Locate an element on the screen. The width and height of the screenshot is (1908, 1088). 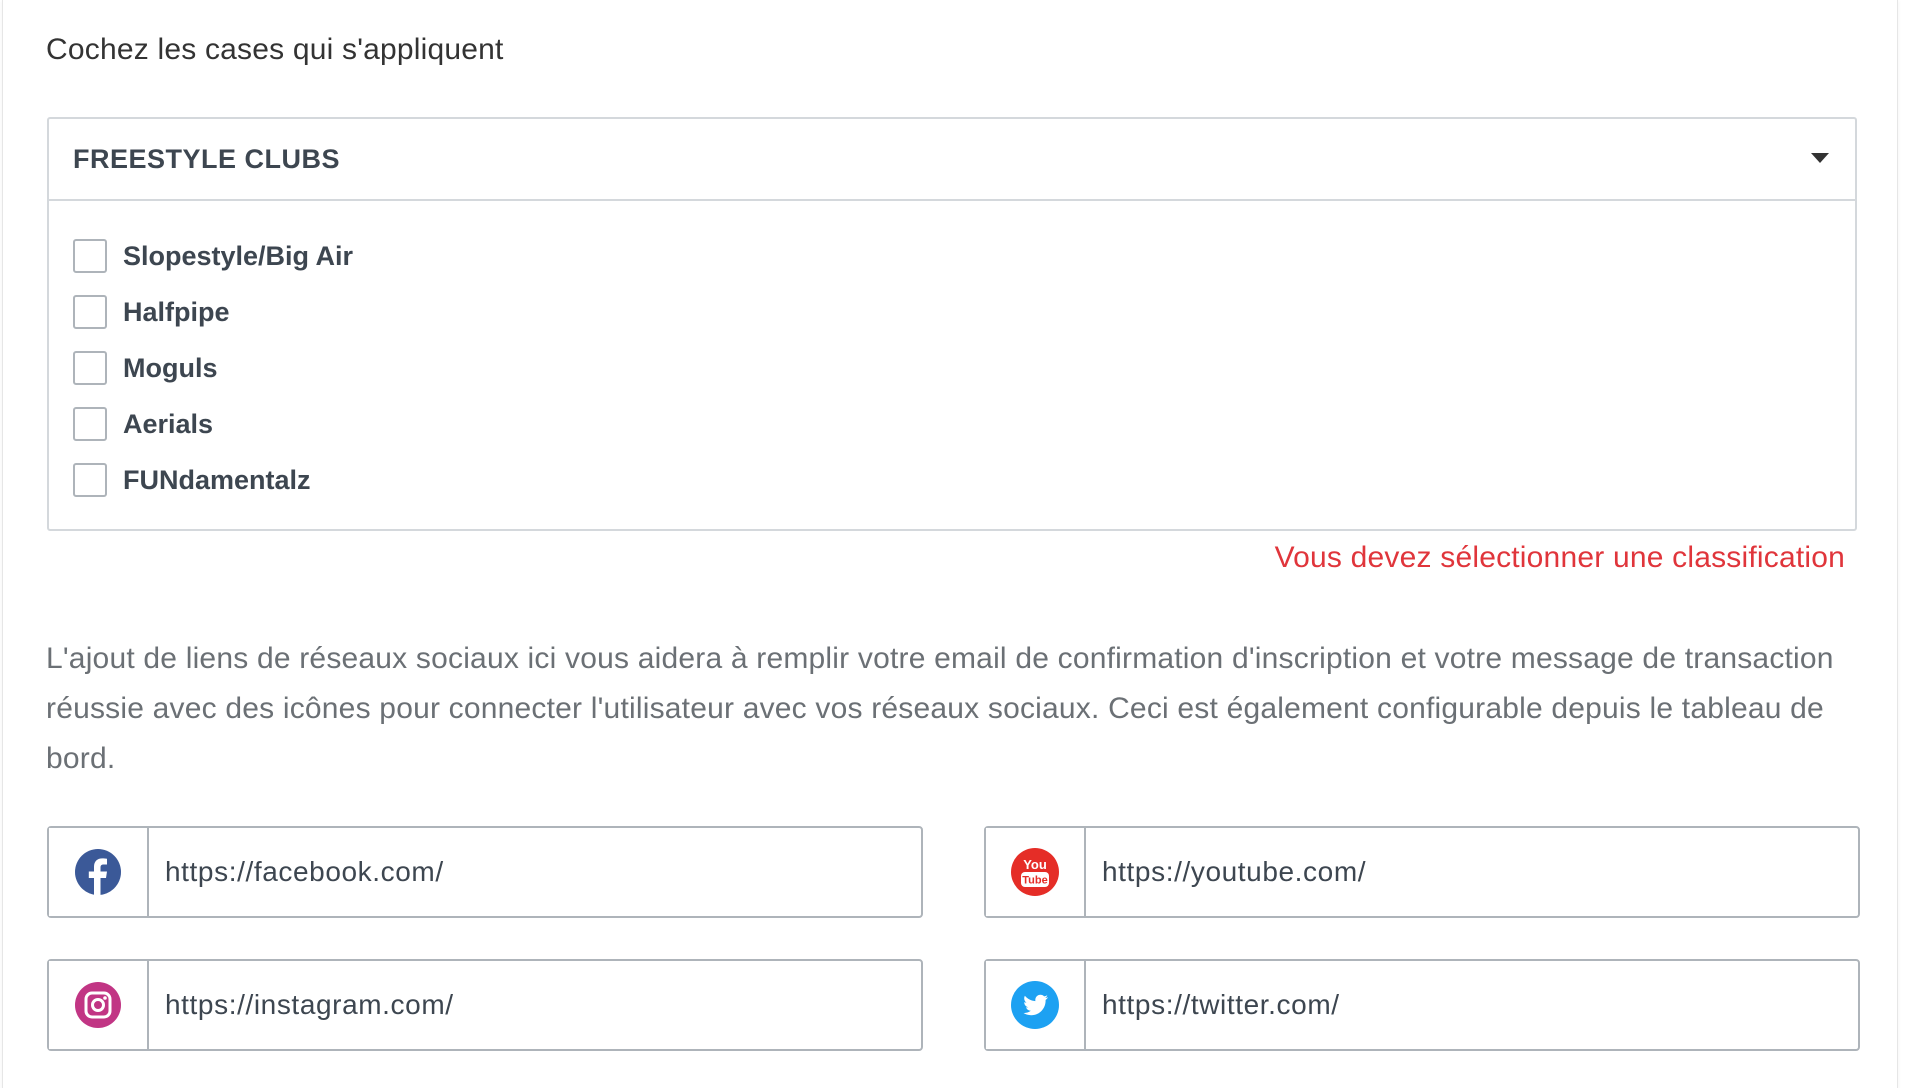
option-label: FUNdamentalz is located at coordinates (217, 480).